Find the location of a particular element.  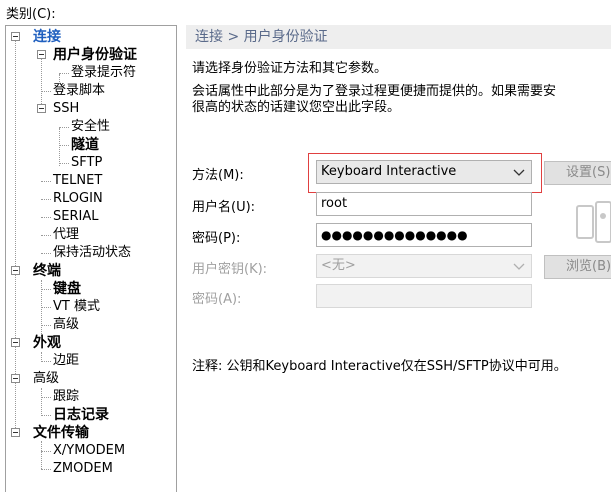

tree-item-rlogin: RLOGIN is located at coordinates (78, 199).